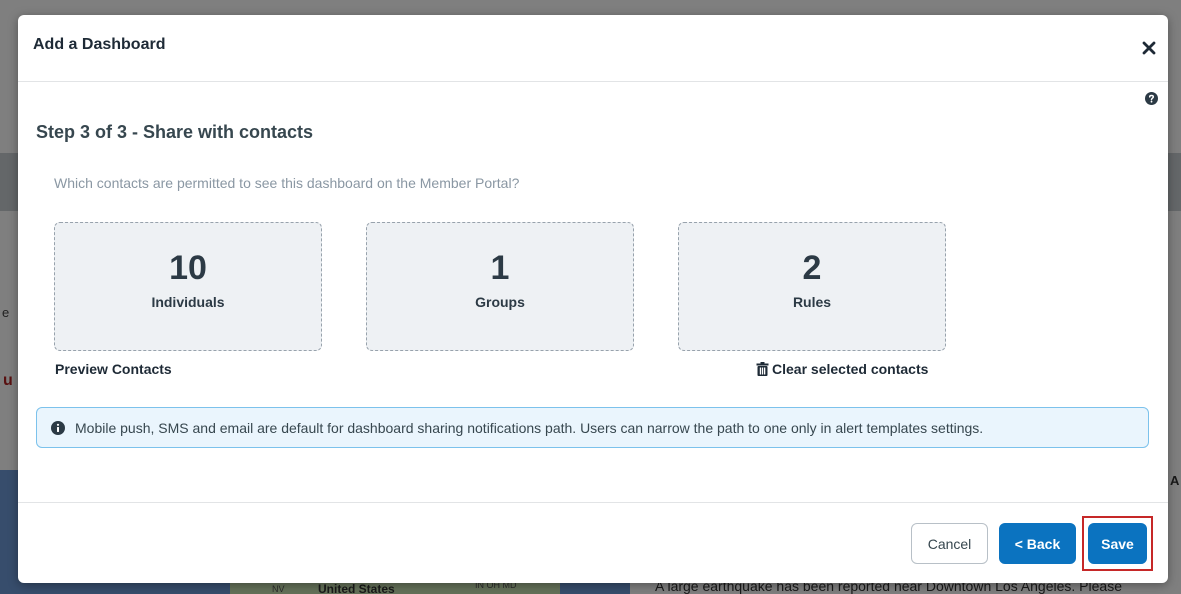 This screenshot has width=1181, height=594. I want to click on trash-icon, so click(762, 369).